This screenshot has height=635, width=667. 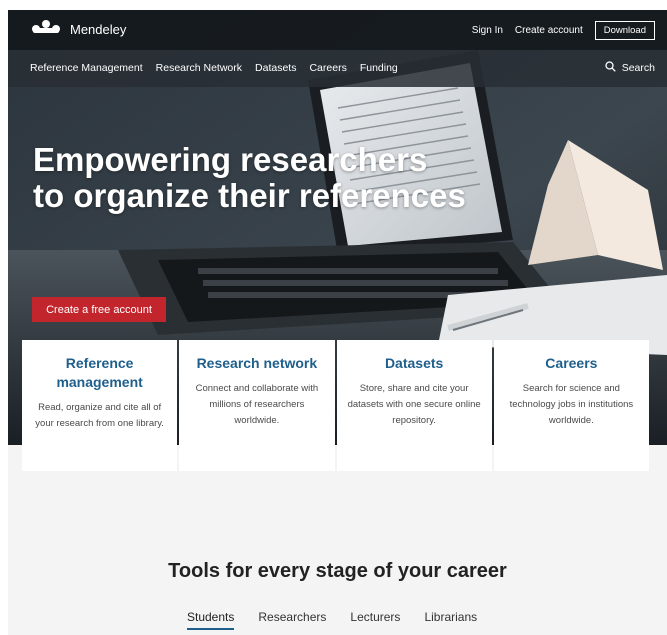 What do you see at coordinates (99, 373) in the screenshot?
I see `card-title: Reference management` at bounding box center [99, 373].